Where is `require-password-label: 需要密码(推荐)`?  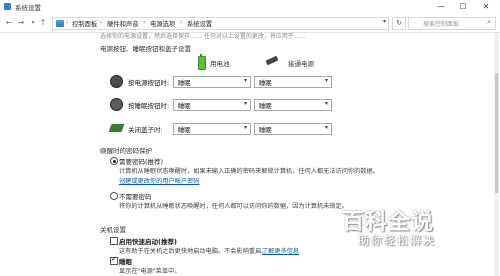 require-password-label: 需要密码(推荐) is located at coordinates (141, 161).